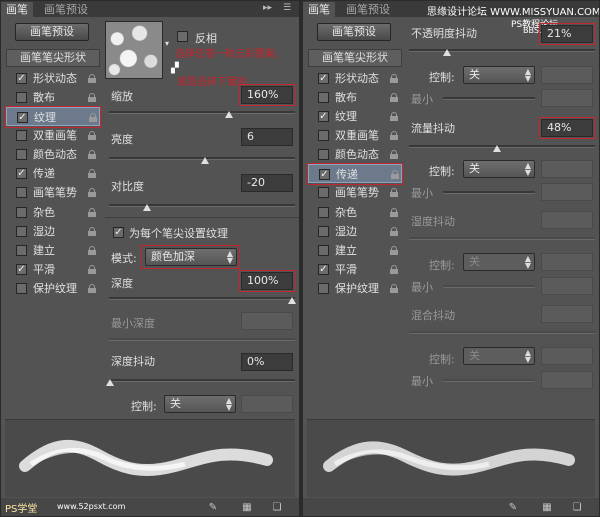  I want to click on toggle-preview-icon: ✎, so click(513, 508).